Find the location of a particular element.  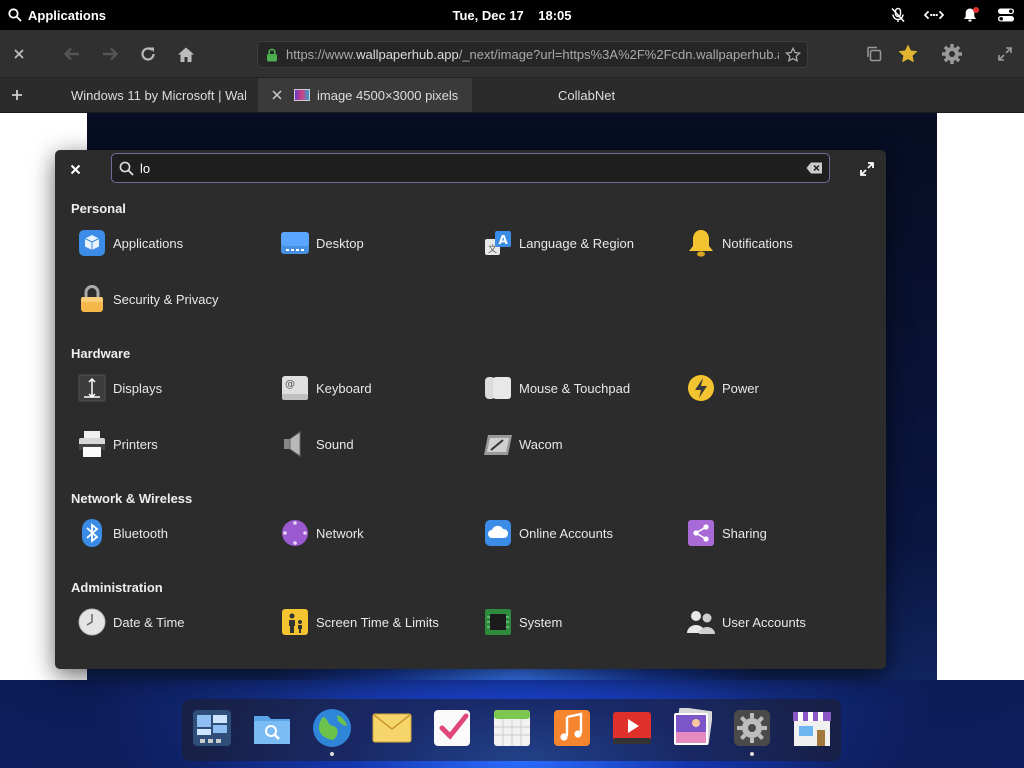

tab-label: Windows 11 by Microsoft | Wall is located at coordinates (158, 95).